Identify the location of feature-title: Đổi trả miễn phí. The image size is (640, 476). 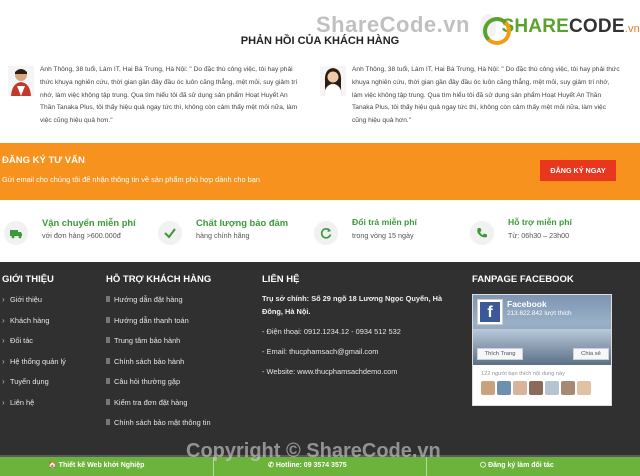
(384, 222).